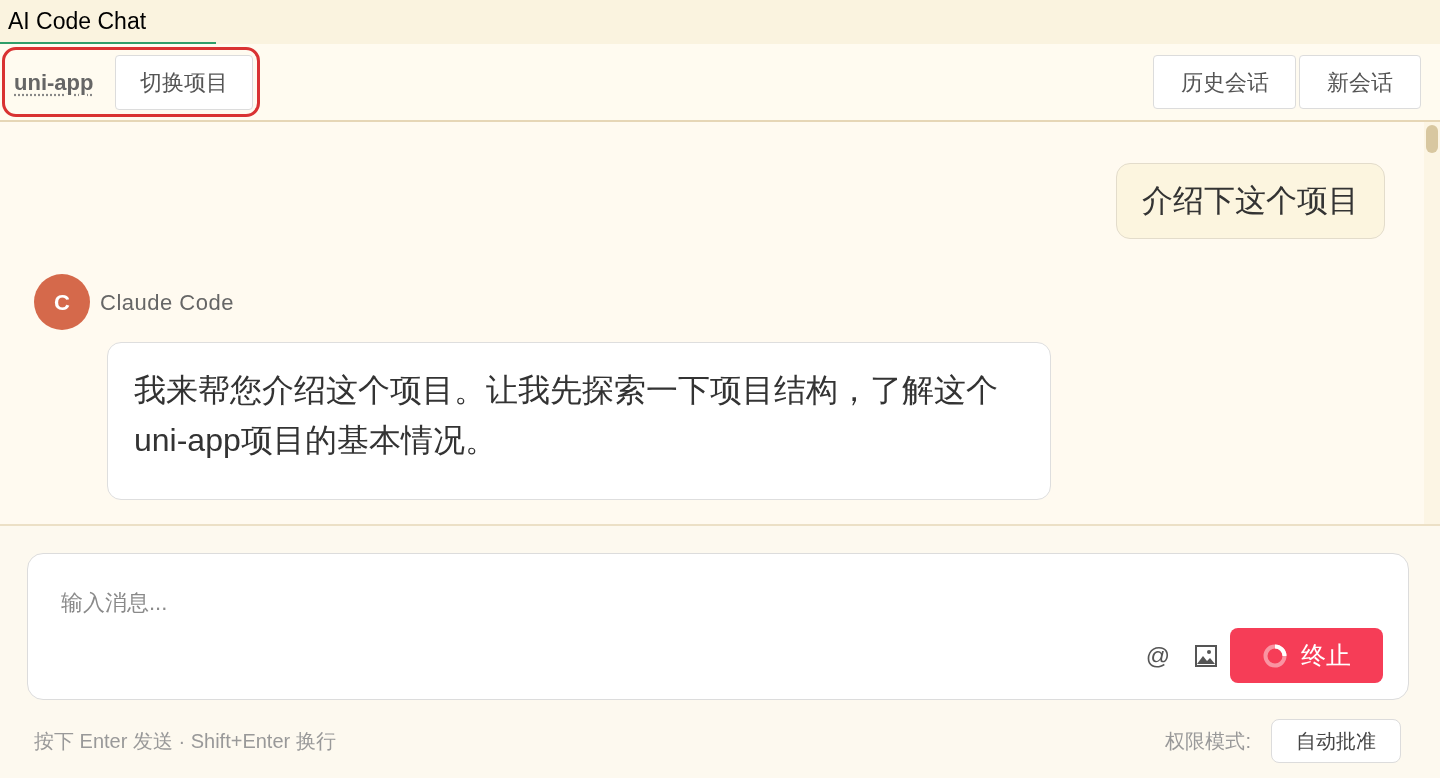 Image resolution: width=1440 pixels, height=778 pixels. I want to click on author-name: Claude Code, so click(167, 302).